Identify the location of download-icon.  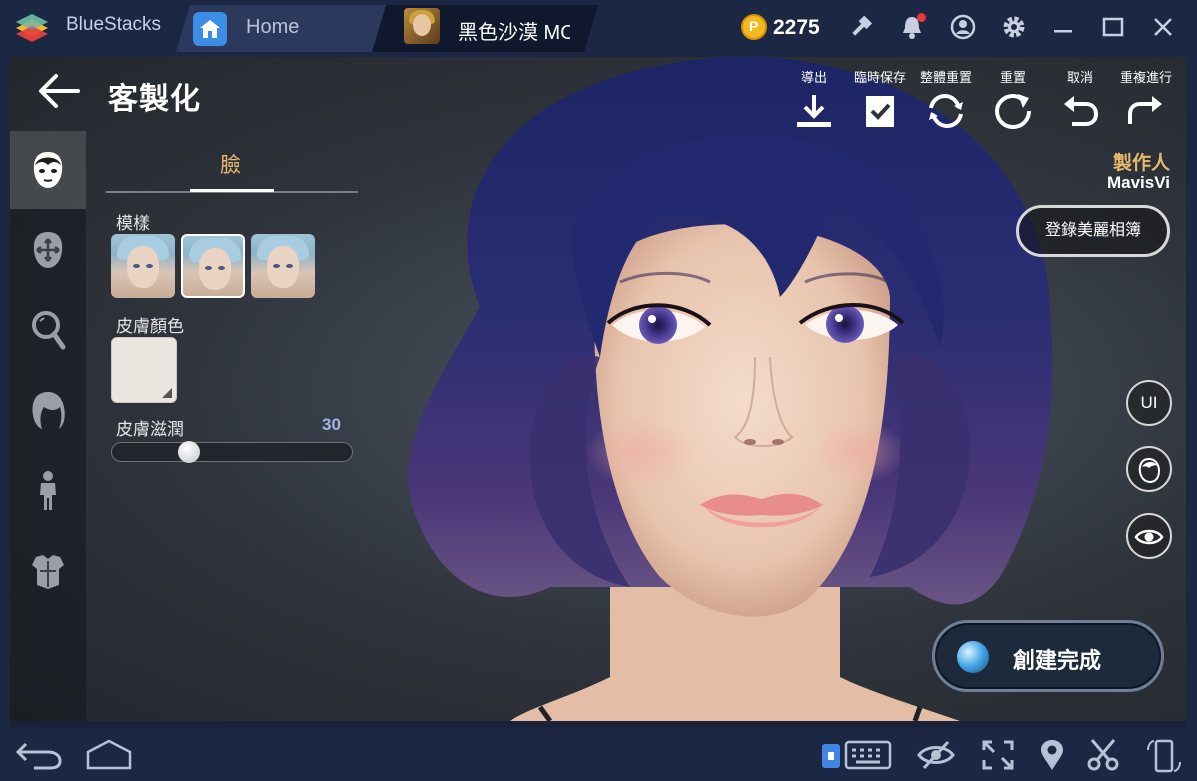
(814, 111).